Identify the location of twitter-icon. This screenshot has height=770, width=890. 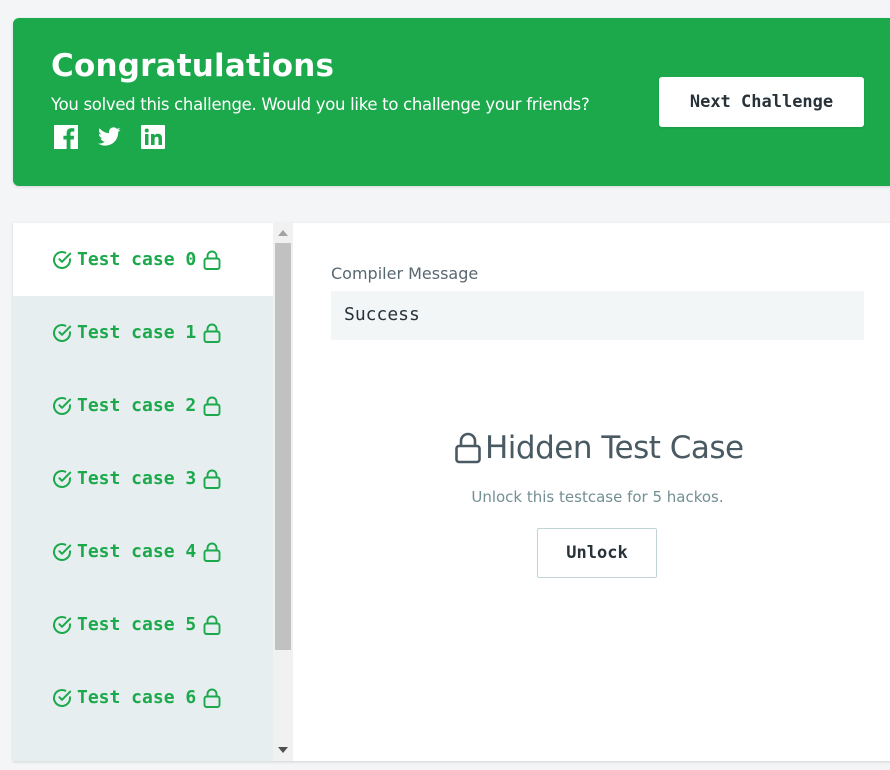
(109, 137).